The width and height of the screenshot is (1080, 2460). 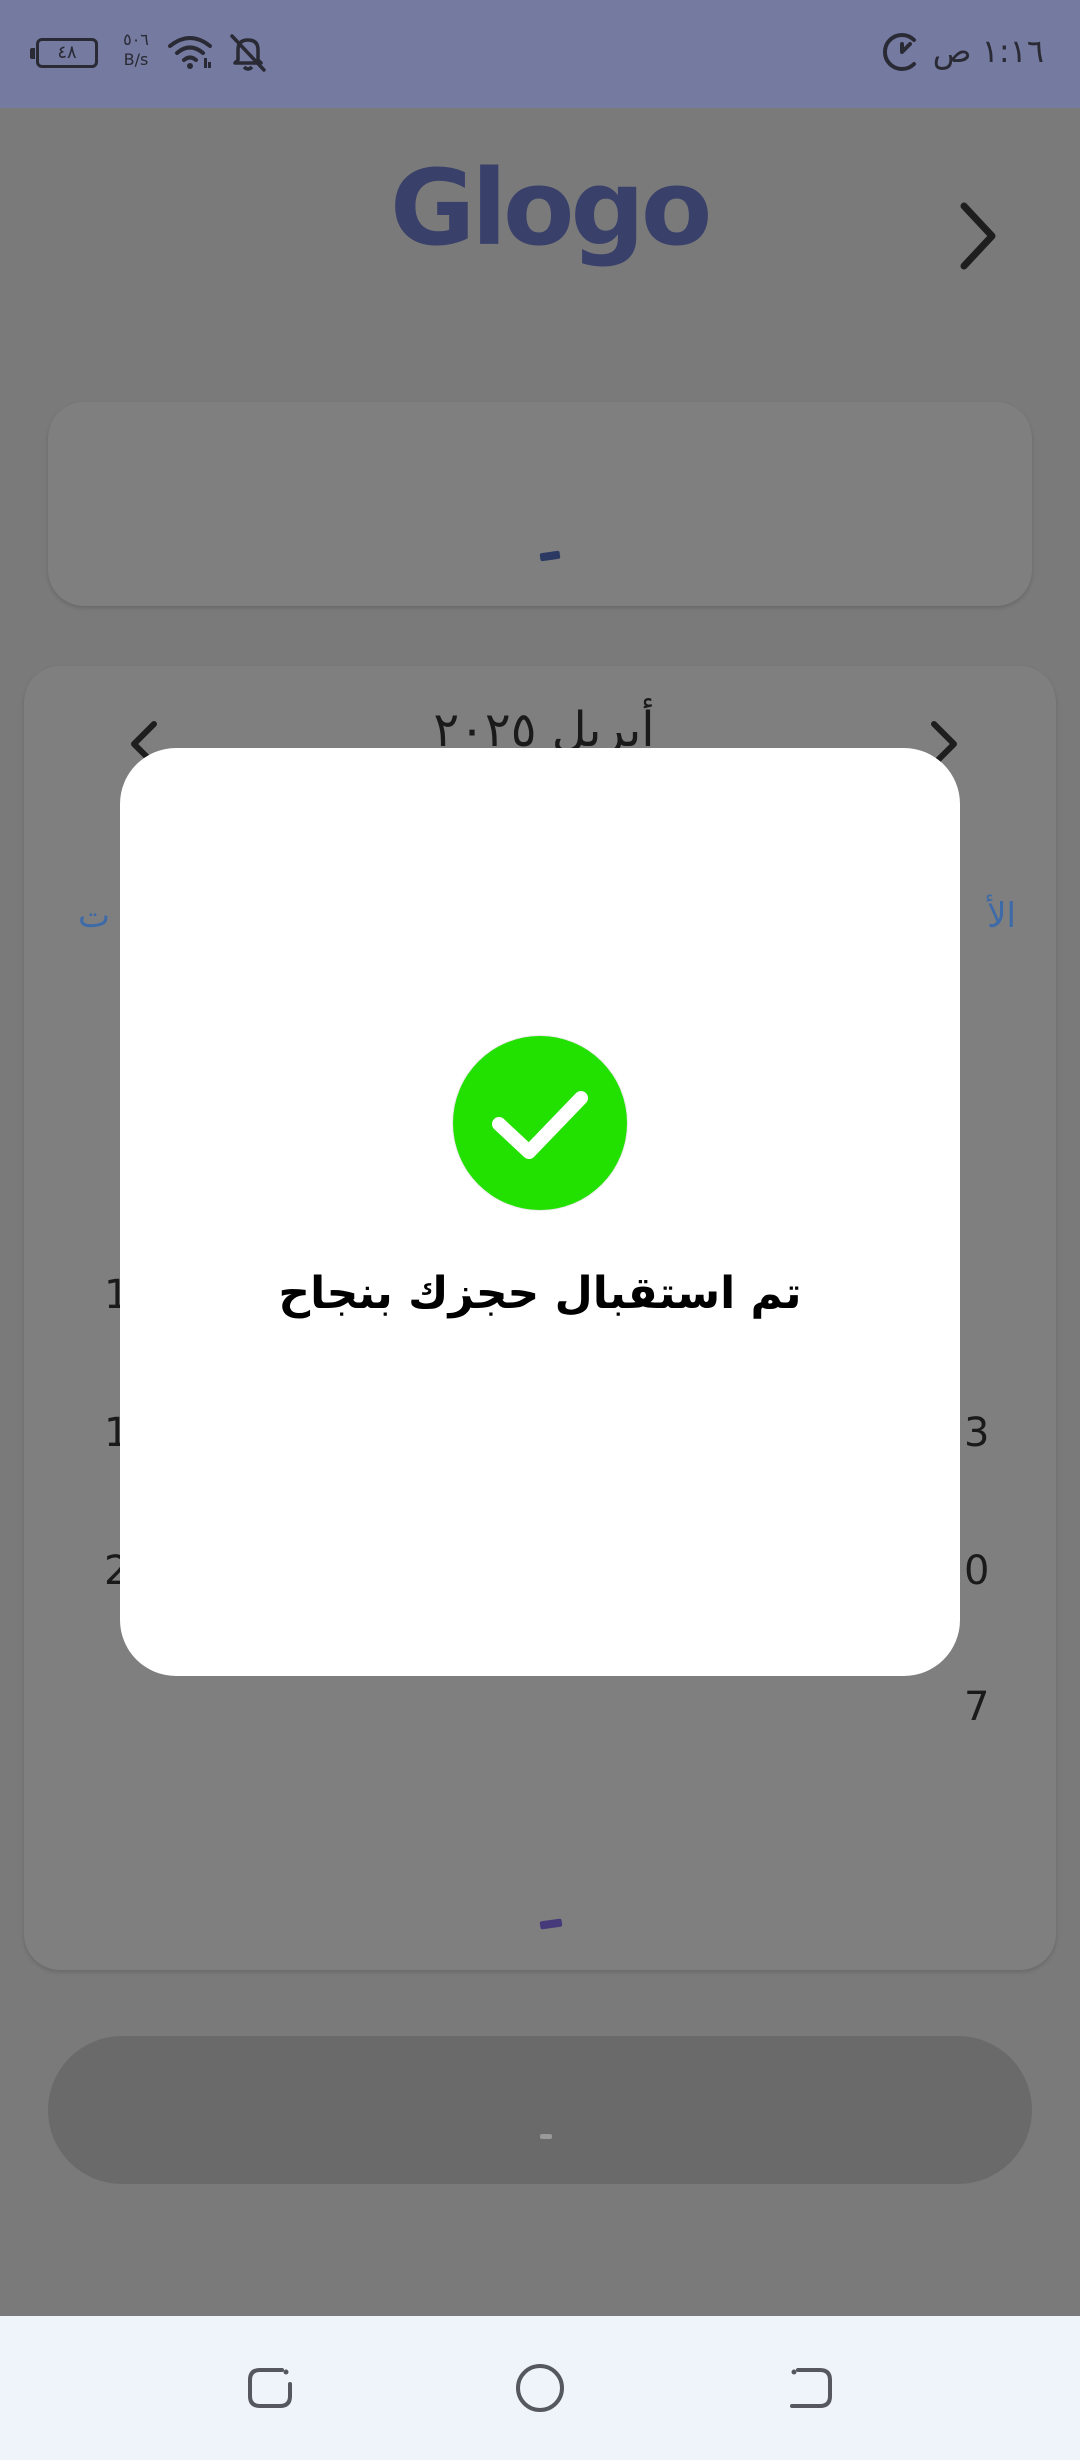 I want to click on status-time: ١:١٦ ص, so click(x=988, y=51).